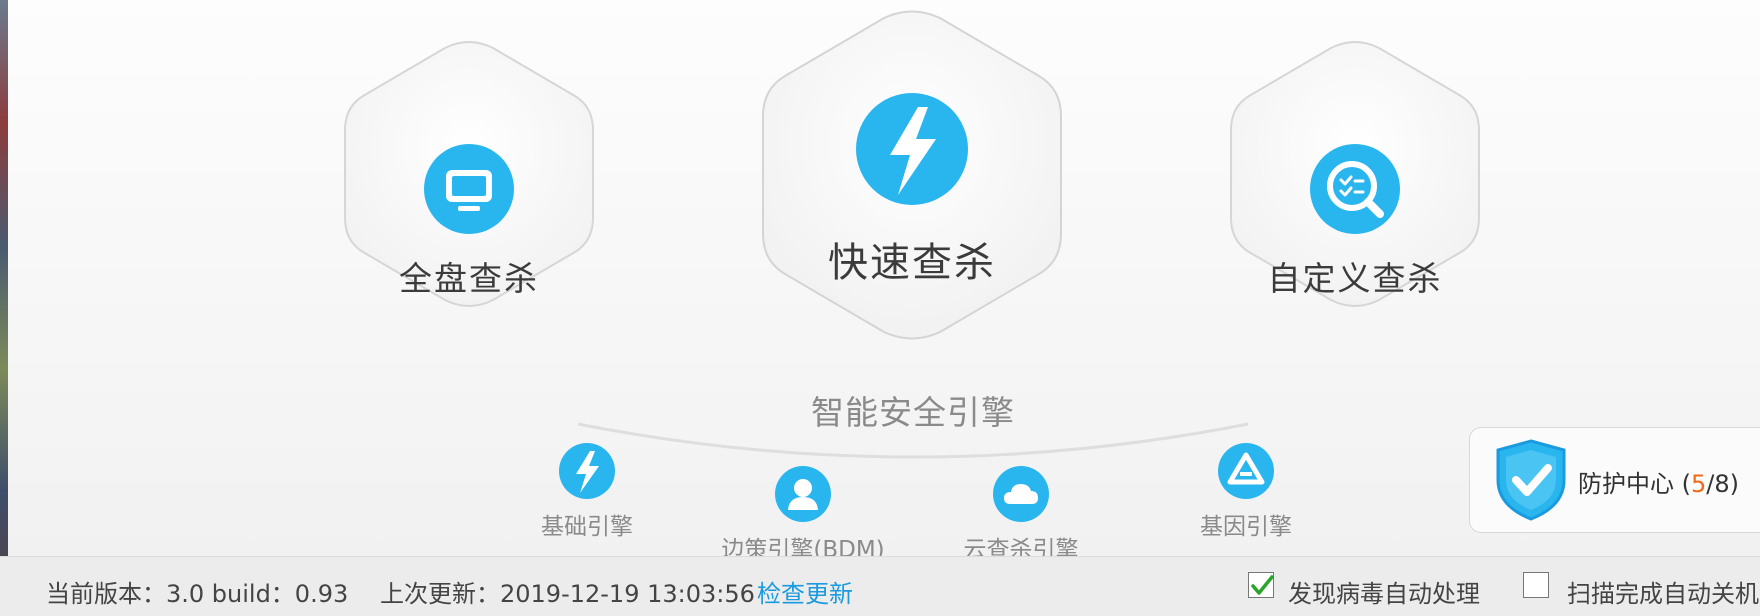  I want to click on check-update-link: 检查更新, so click(805, 591).